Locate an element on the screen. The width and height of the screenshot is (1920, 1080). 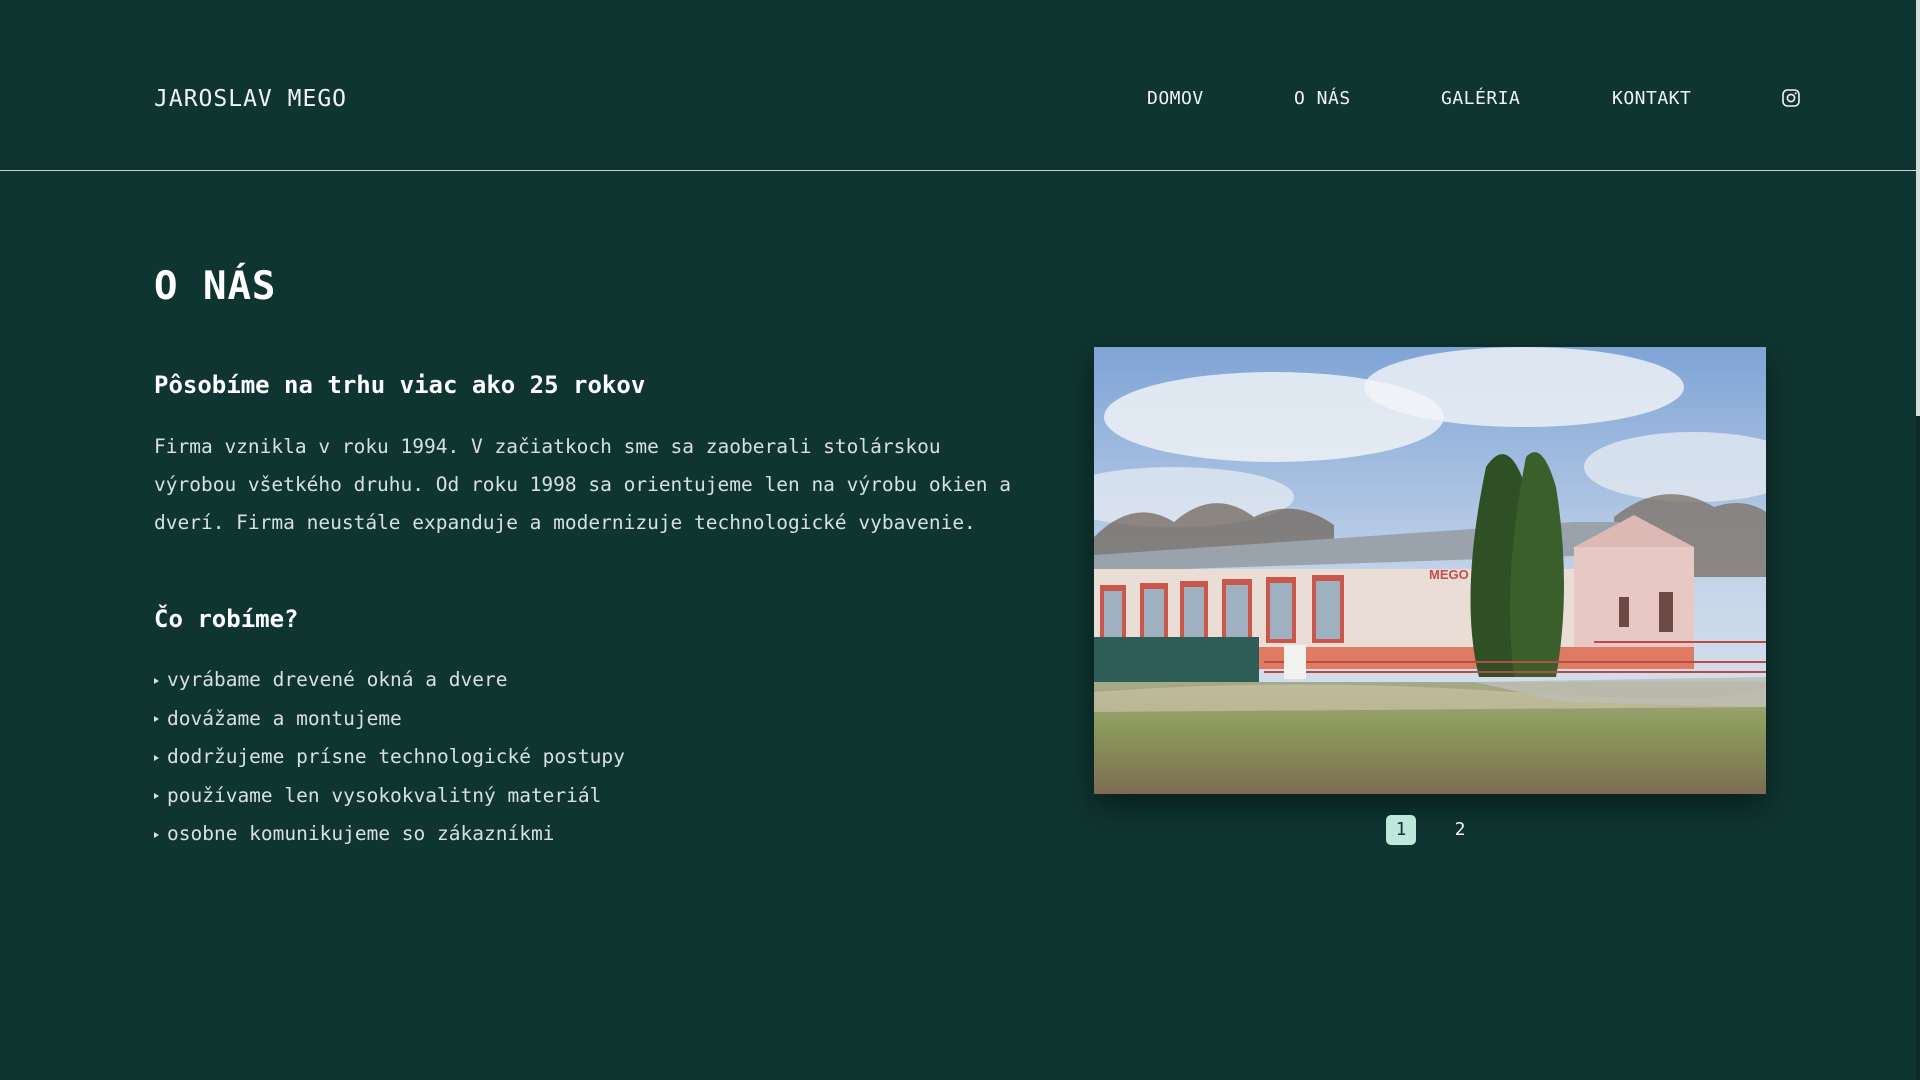
gallery-image: MEGO is located at coordinates (1430, 570).